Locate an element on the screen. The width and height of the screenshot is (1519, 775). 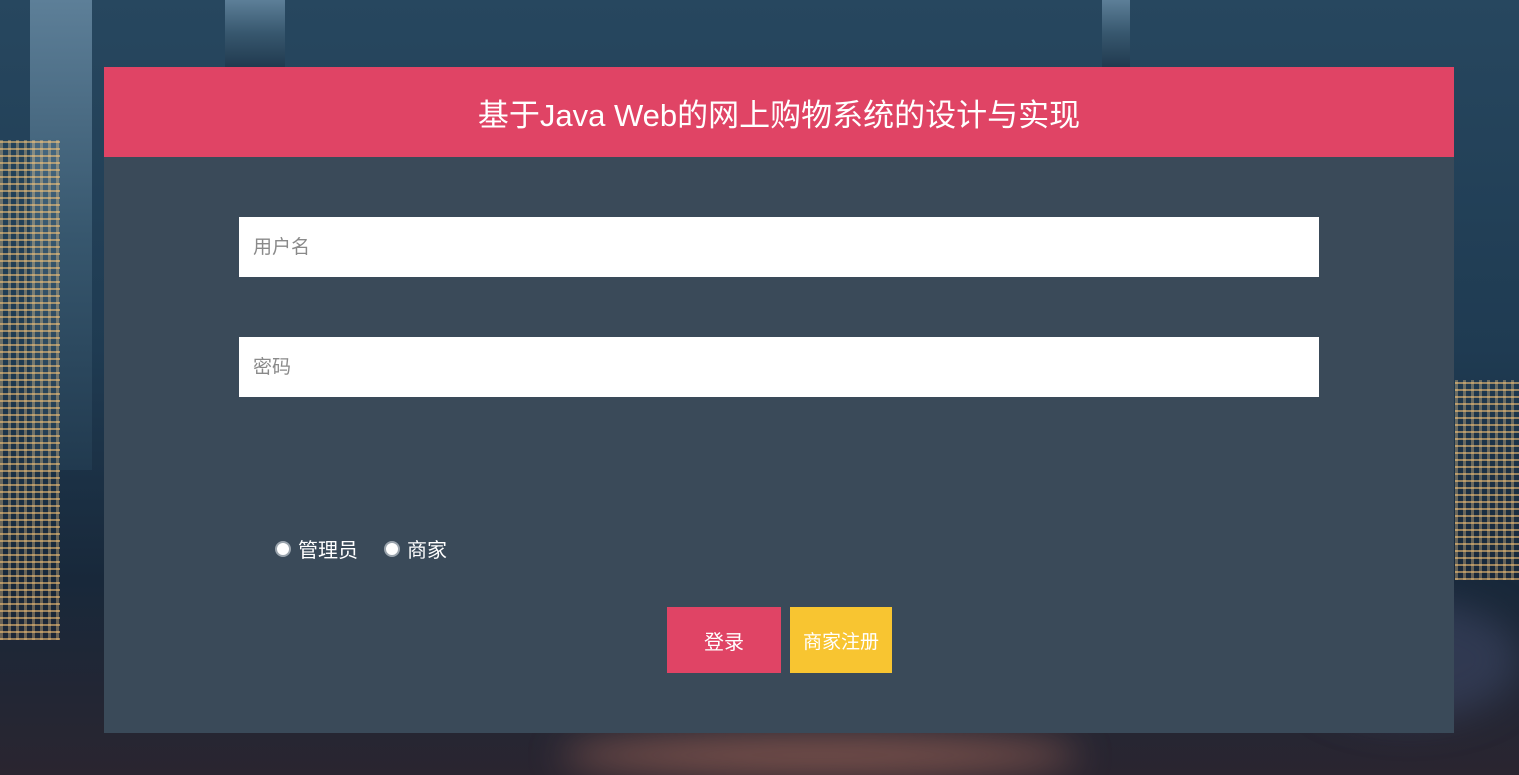
city-lights-right is located at coordinates (1487, 480).